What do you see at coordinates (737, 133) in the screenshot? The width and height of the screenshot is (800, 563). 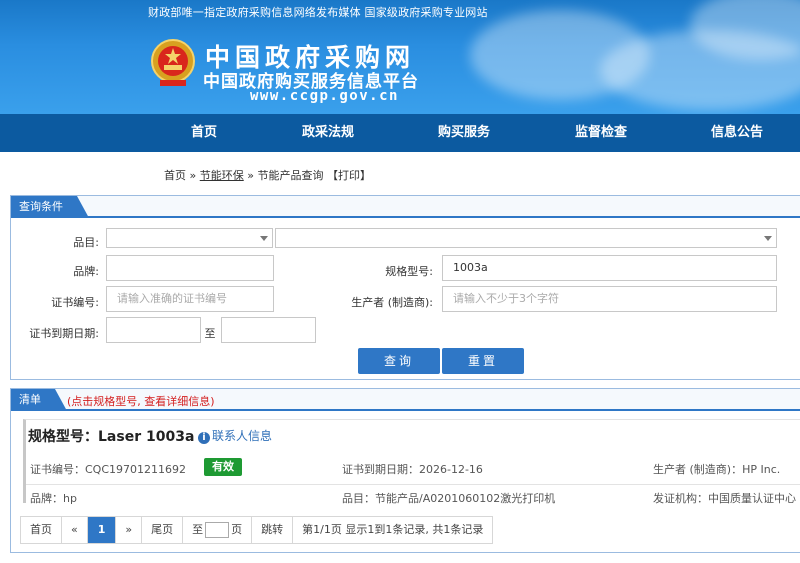 I see `nav-announcements: 信息公告` at bounding box center [737, 133].